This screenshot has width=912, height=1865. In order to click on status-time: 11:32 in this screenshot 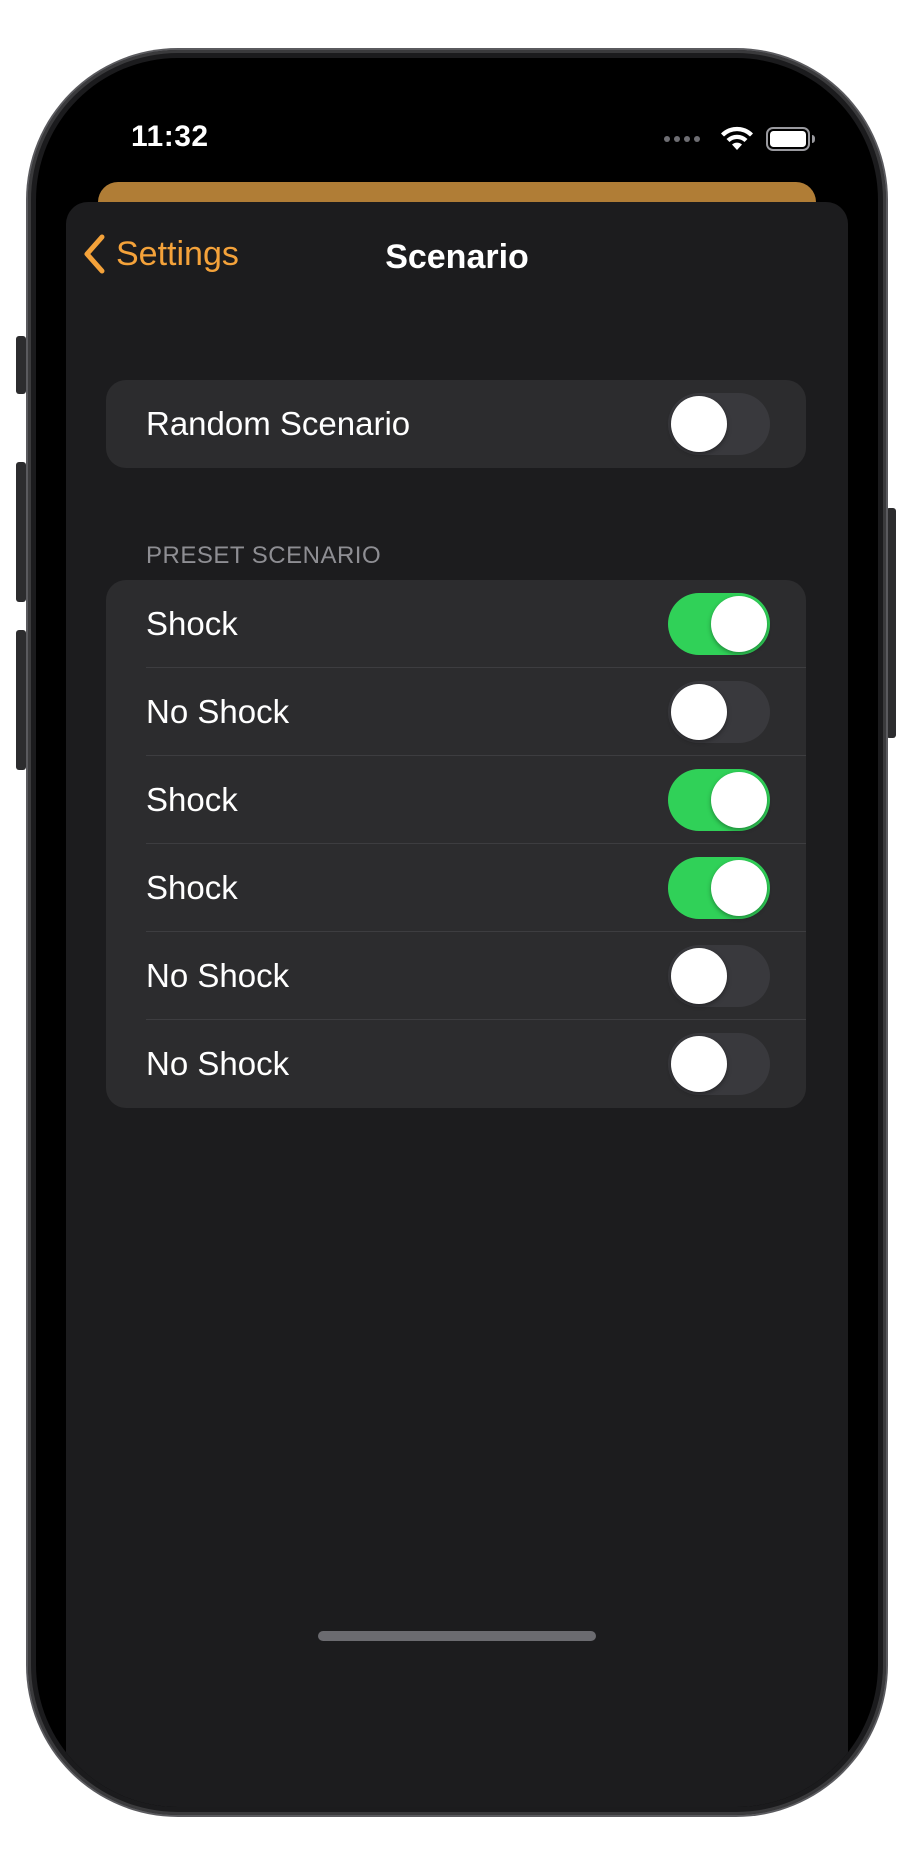, I will do `click(170, 136)`.